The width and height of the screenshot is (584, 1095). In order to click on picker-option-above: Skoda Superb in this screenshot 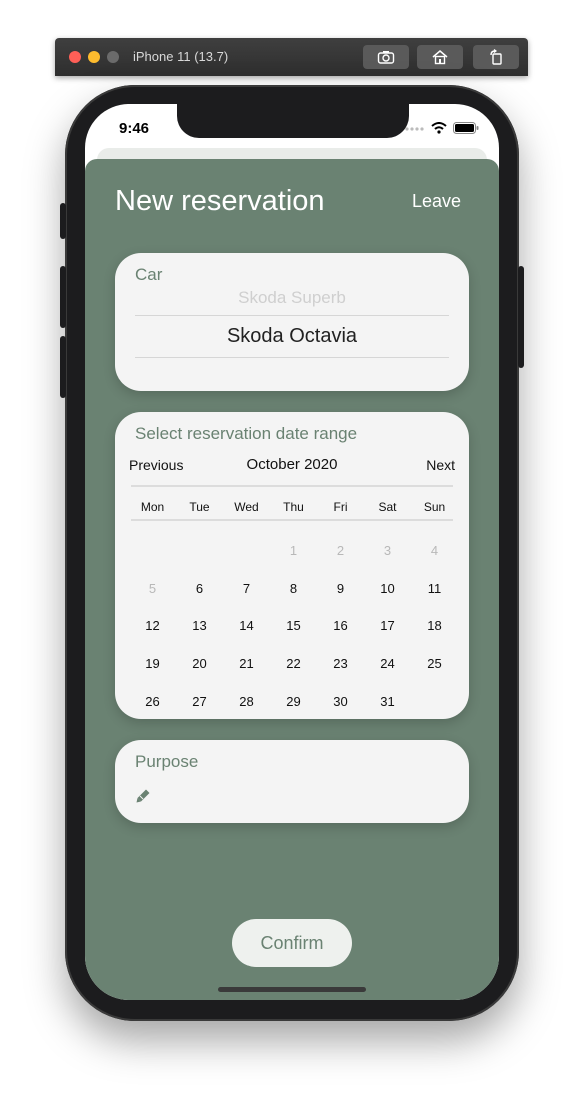, I will do `click(292, 299)`.